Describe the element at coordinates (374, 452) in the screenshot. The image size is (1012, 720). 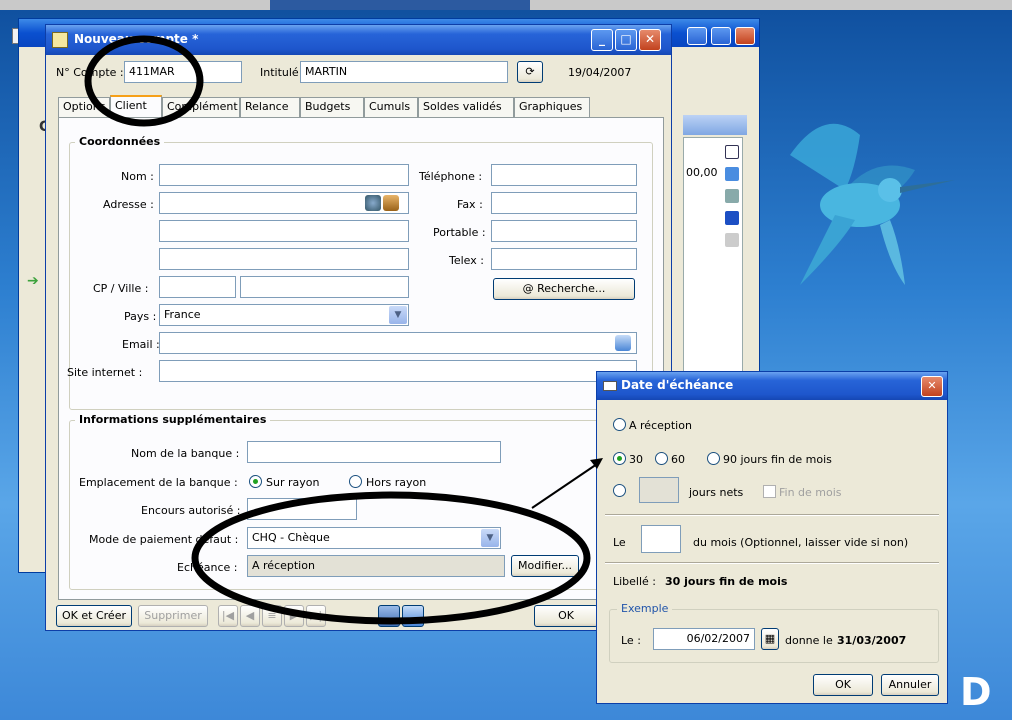
I see `banque-field` at that location.